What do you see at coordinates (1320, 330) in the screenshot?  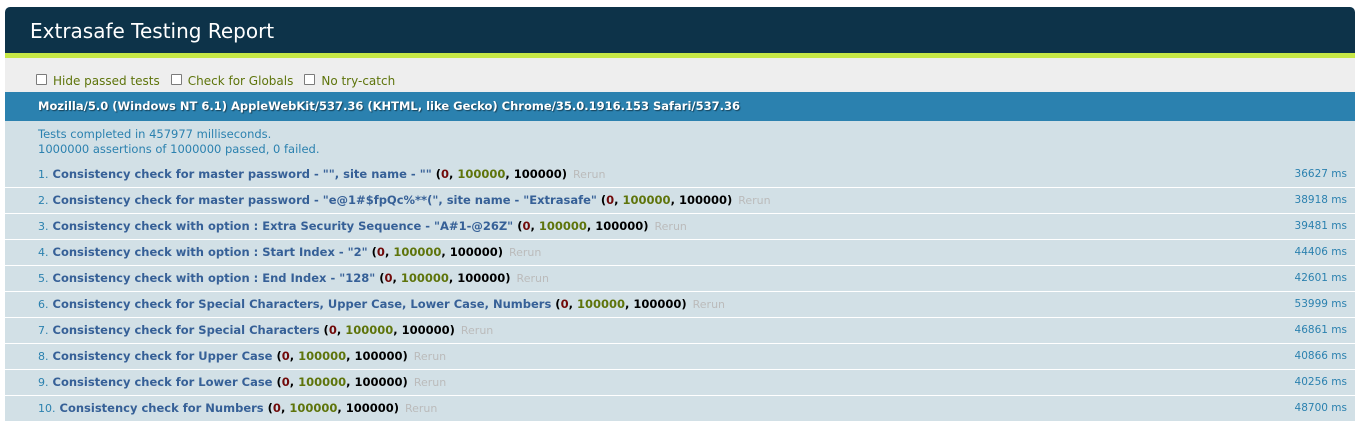 I see `test-runtime: 46861 ms` at bounding box center [1320, 330].